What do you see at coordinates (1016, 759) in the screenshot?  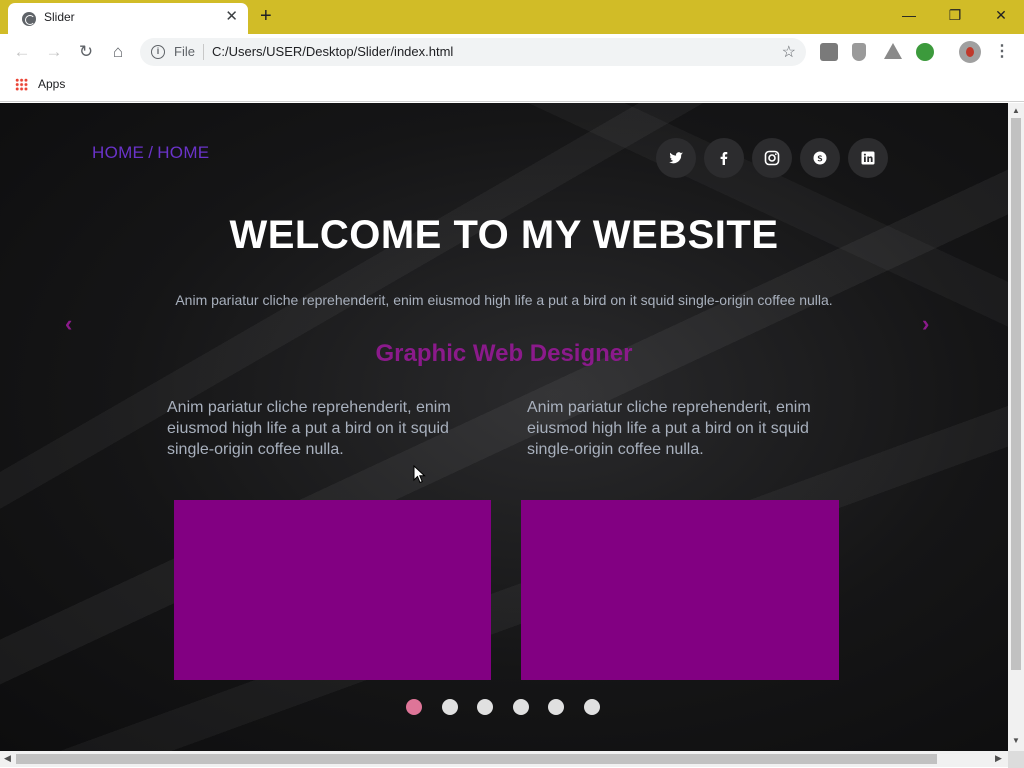 I see `scrollbar-corner` at bounding box center [1016, 759].